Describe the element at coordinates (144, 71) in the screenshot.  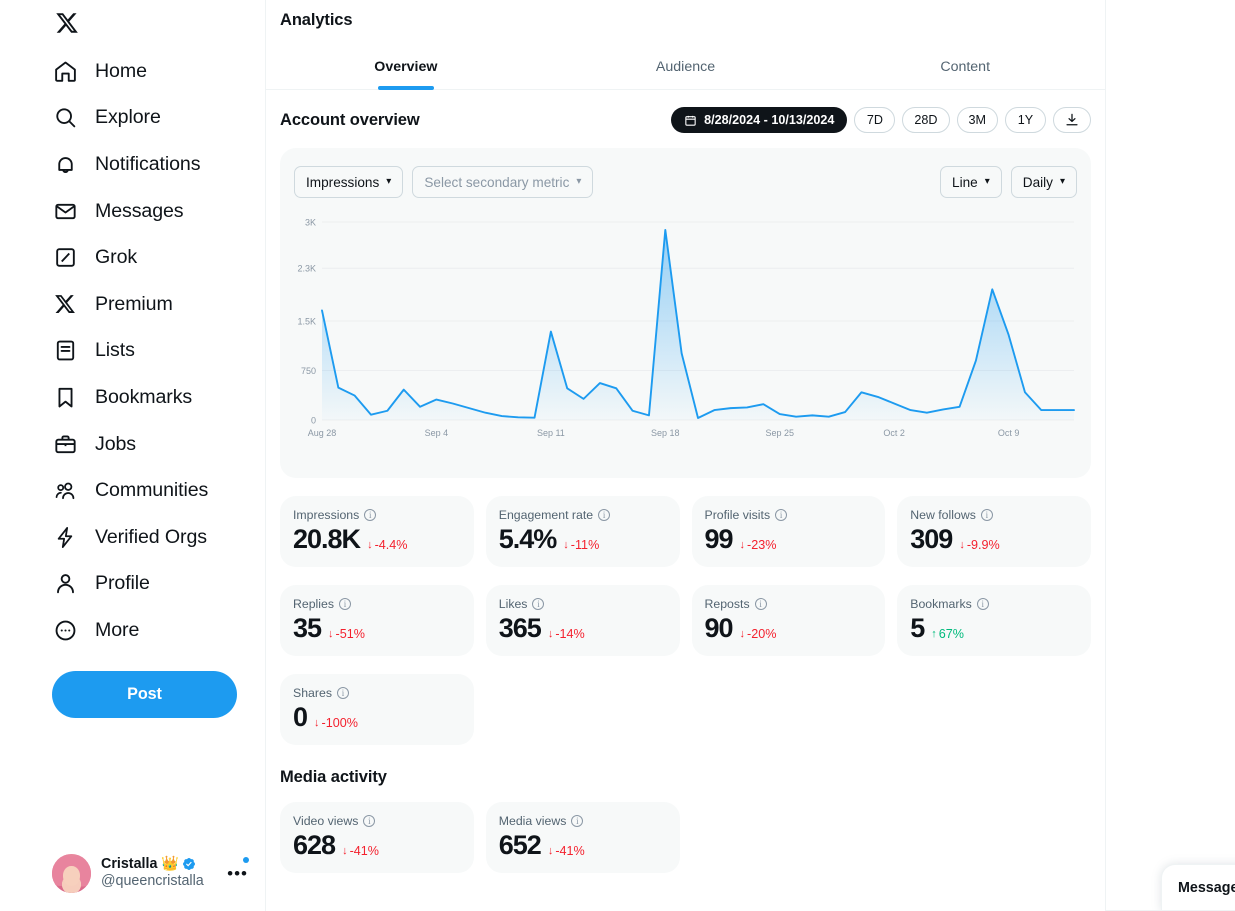
I see `sidebar-item-home: Home` at that location.